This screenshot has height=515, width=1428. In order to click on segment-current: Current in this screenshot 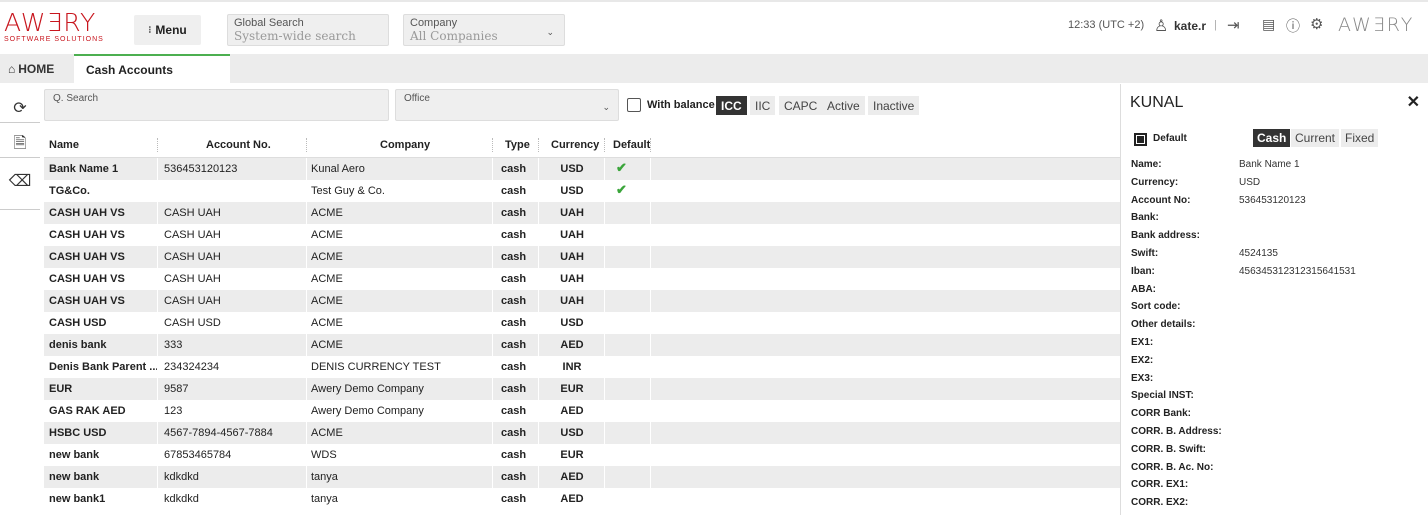, I will do `click(1315, 138)`.